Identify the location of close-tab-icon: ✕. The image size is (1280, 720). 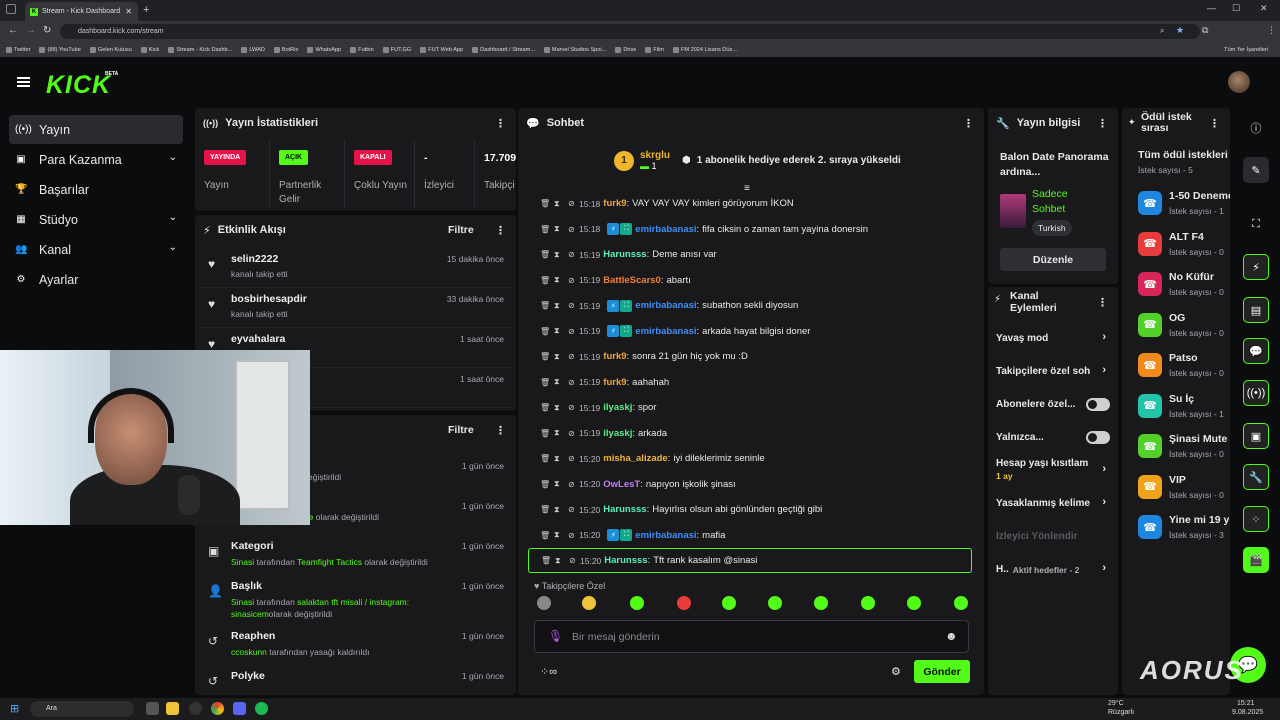
(128, 11).